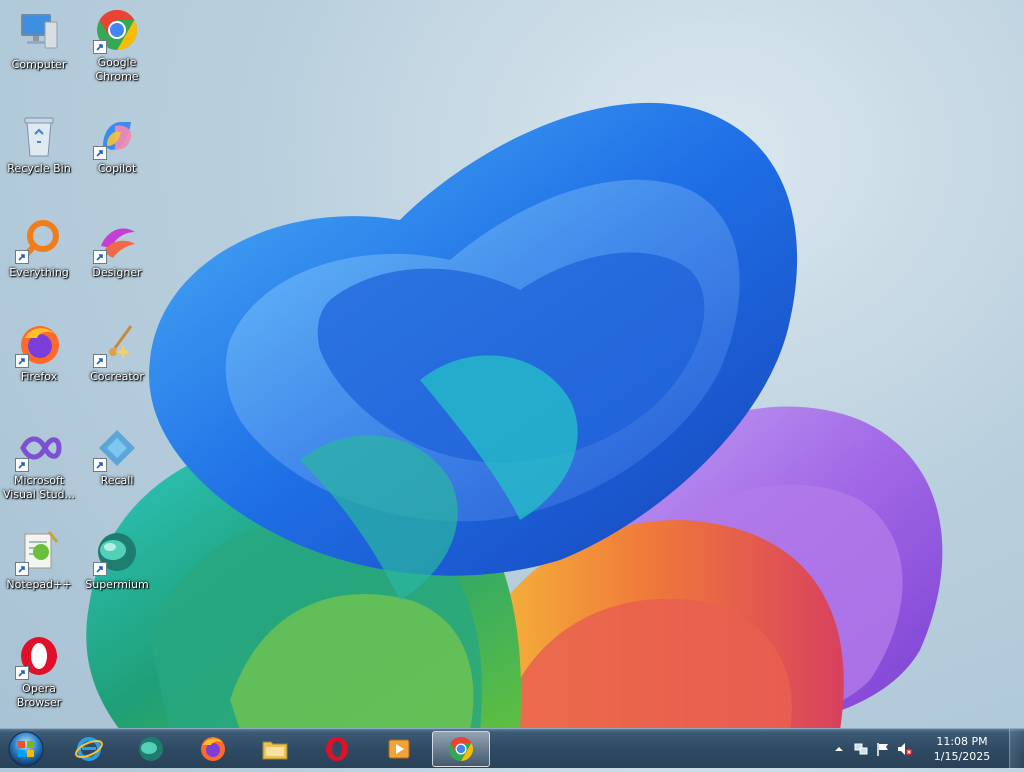 The image size is (1024, 772). What do you see at coordinates (117, 560) in the screenshot?
I see `desktop-icon-supermium: Supermium` at bounding box center [117, 560].